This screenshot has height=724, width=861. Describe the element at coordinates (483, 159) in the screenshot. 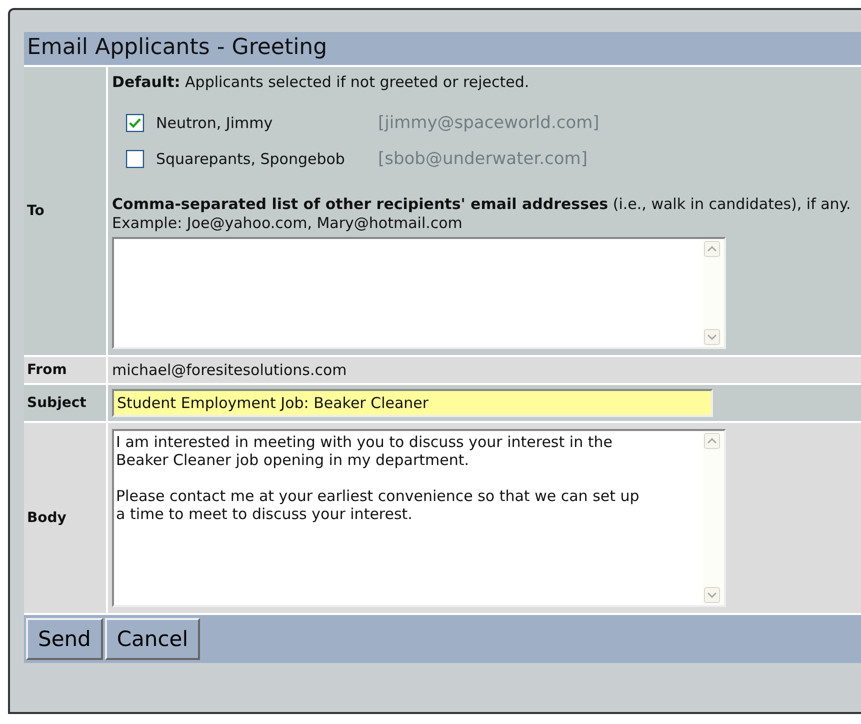

I see `applicant-email: [sbob@underwater.com]` at that location.